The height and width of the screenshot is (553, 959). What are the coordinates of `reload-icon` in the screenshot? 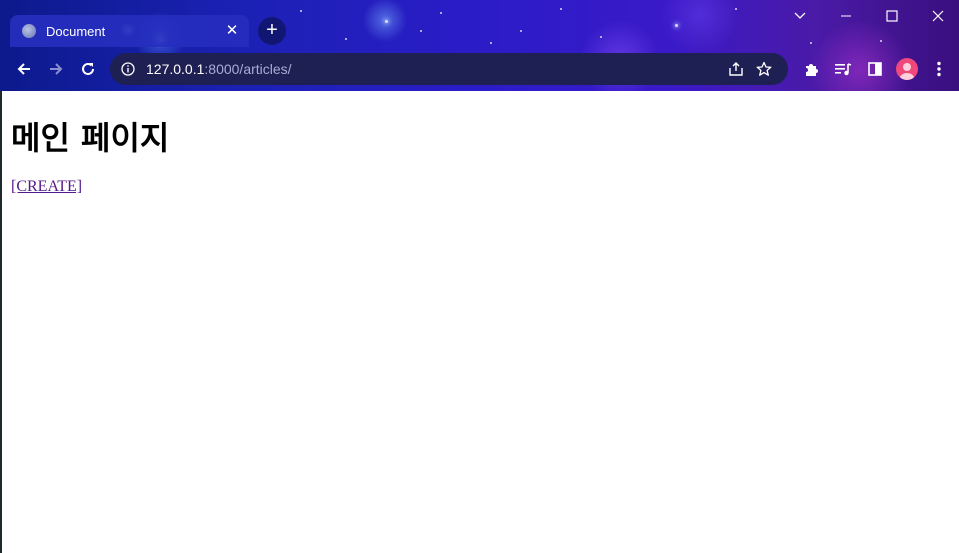 It's located at (88, 68).